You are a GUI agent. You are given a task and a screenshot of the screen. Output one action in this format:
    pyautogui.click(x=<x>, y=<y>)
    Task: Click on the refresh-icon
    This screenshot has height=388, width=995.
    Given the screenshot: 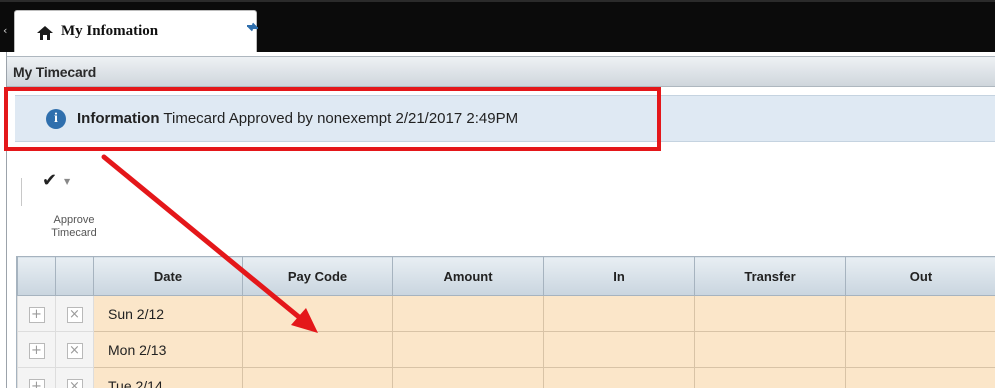 What is the action you would take?
    pyautogui.click(x=252, y=27)
    